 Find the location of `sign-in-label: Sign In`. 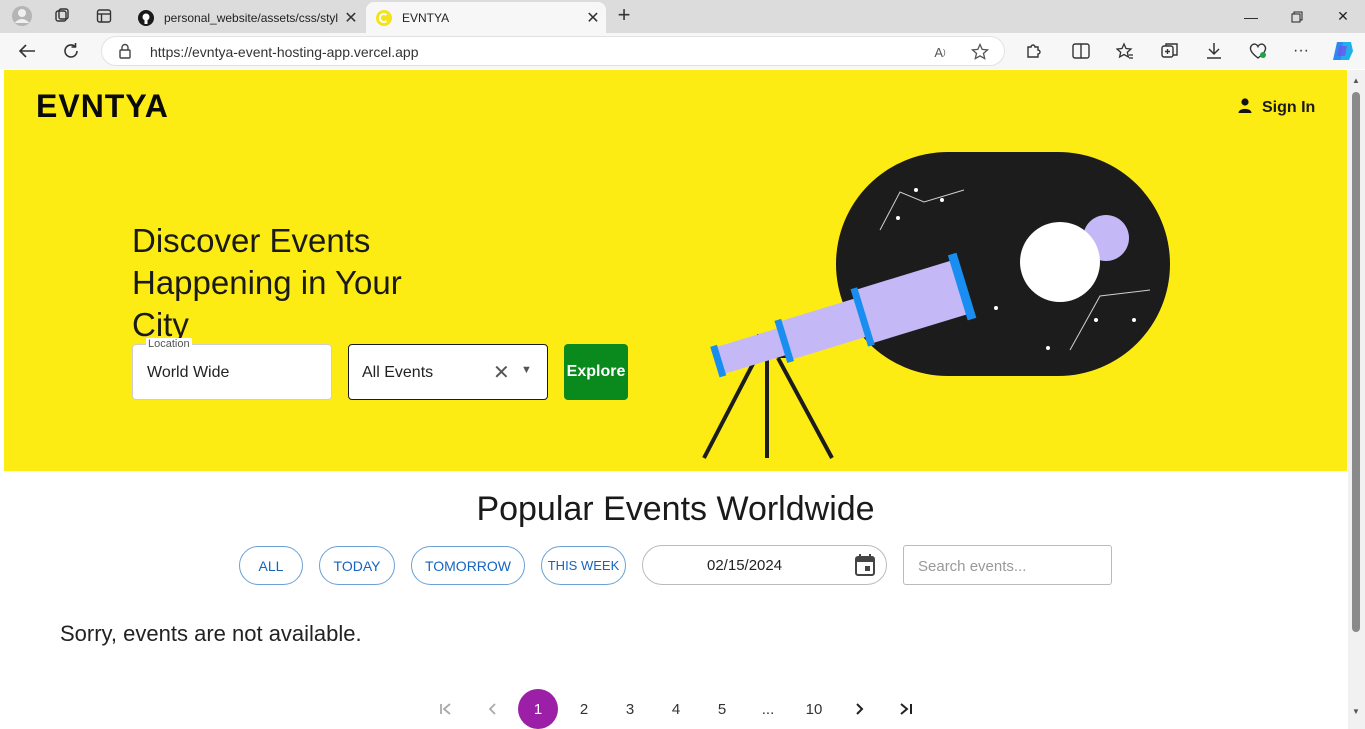

sign-in-label: Sign In is located at coordinates (1289, 107).